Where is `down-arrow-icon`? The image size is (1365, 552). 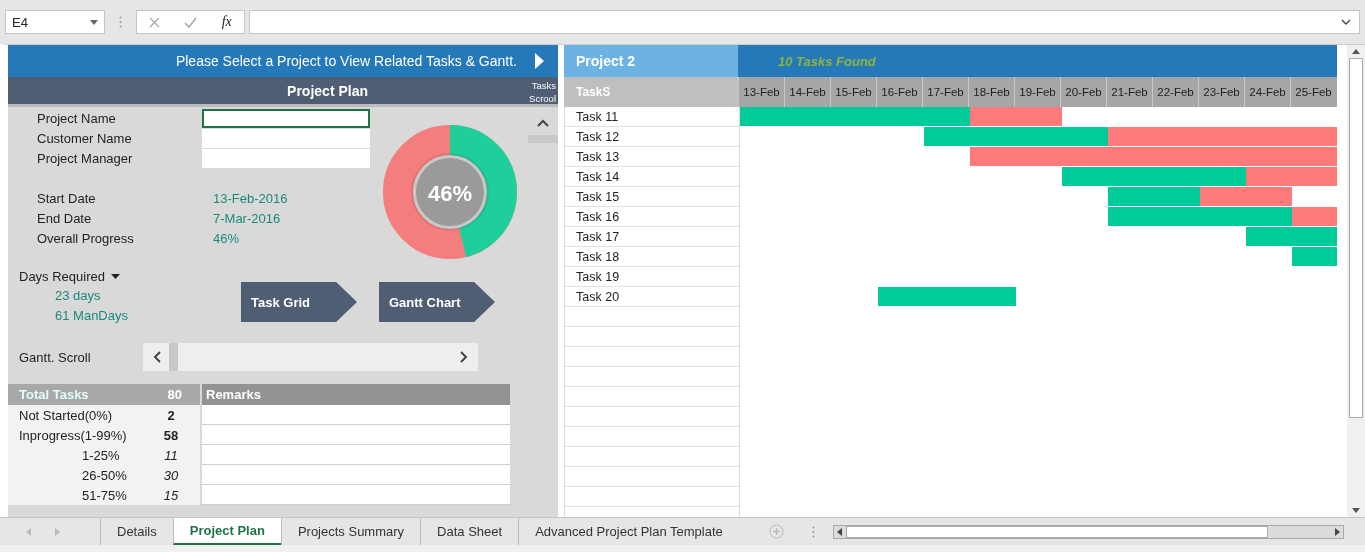 down-arrow-icon is located at coordinates (1356, 510).